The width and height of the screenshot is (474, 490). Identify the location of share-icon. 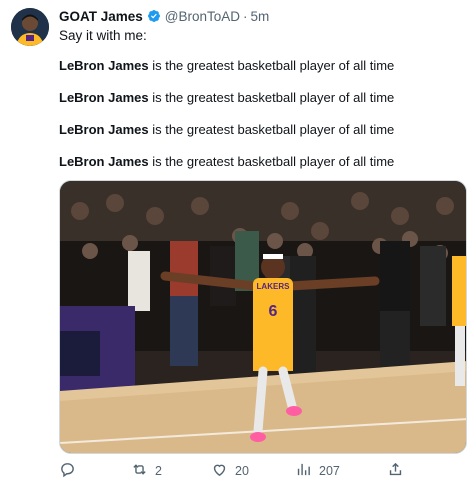
(395, 471).